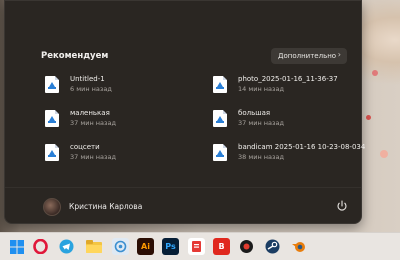  I want to click on chevron-right-icon: ›, so click(339, 54).